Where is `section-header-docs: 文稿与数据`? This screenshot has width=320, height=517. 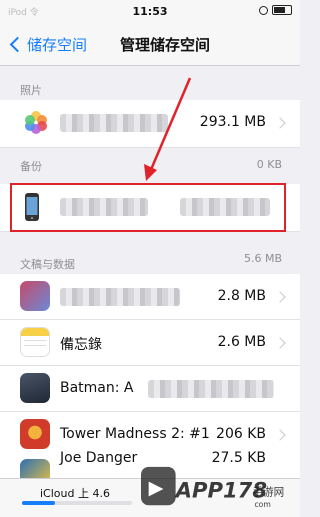
section-header-docs: 文稿与数据 is located at coordinates (47, 264).